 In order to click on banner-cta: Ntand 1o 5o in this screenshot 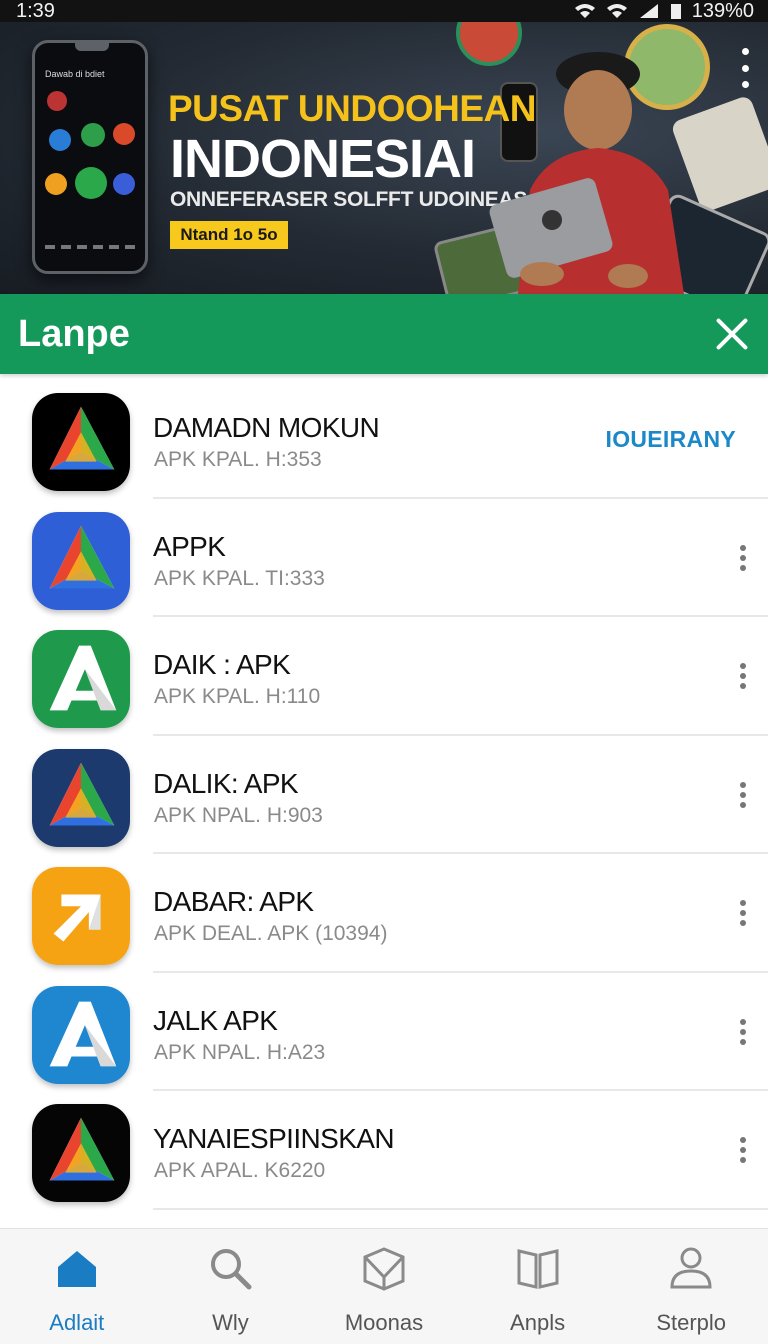, I will do `click(229, 235)`.